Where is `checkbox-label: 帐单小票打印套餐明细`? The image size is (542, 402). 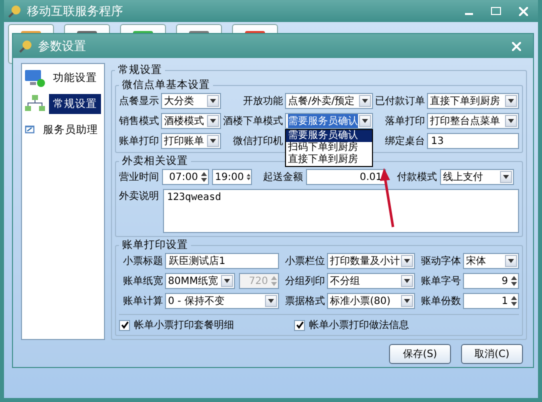
checkbox-label: 帐单小票打印套餐明细 is located at coordinates (184, 325).